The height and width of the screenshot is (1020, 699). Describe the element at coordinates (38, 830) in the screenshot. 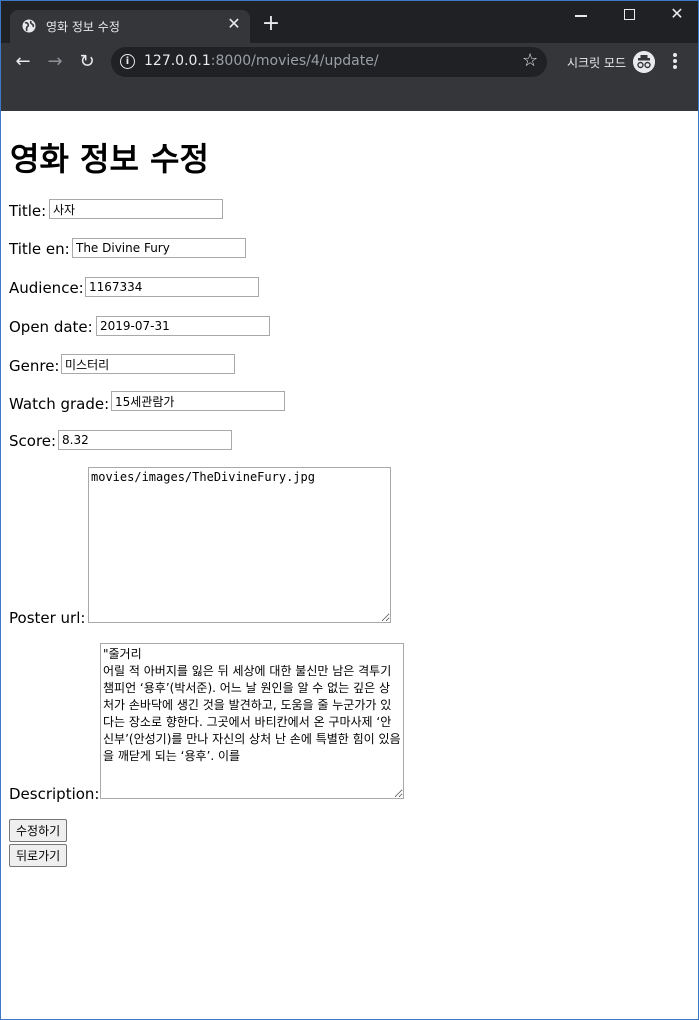

I see `submit-button: 수정하기` at that location.